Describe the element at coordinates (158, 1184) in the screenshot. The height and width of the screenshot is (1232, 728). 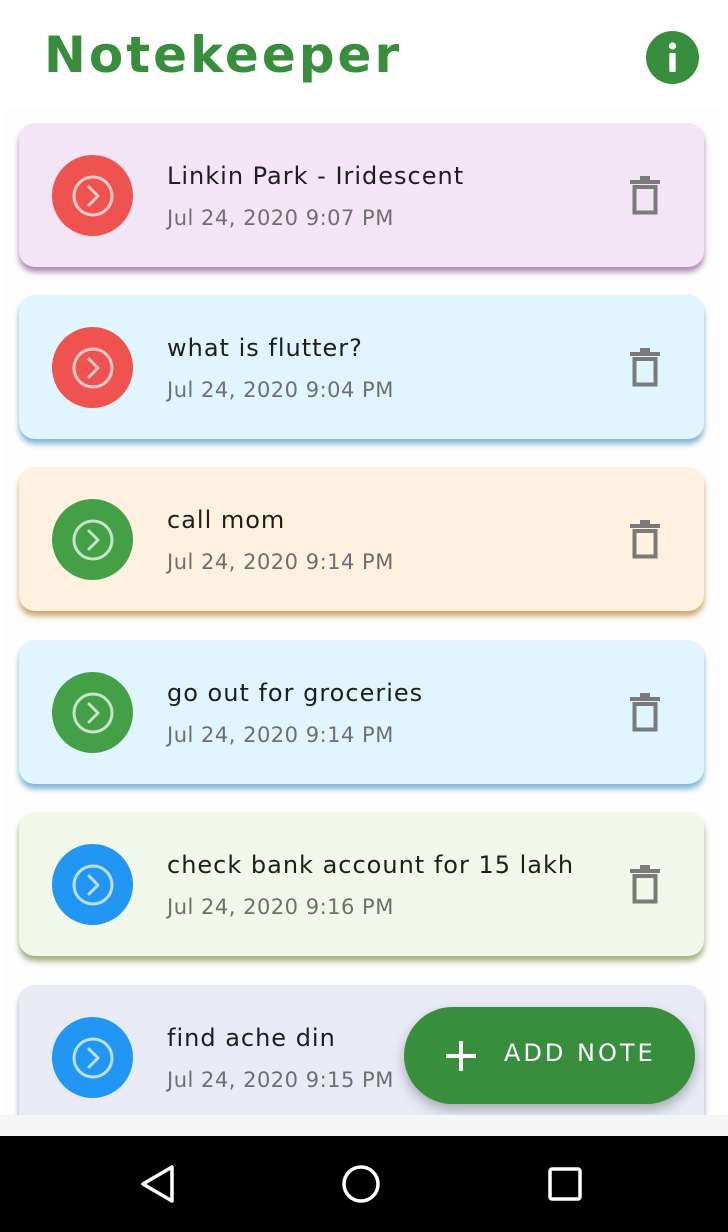
I see `back-icon` at that location.